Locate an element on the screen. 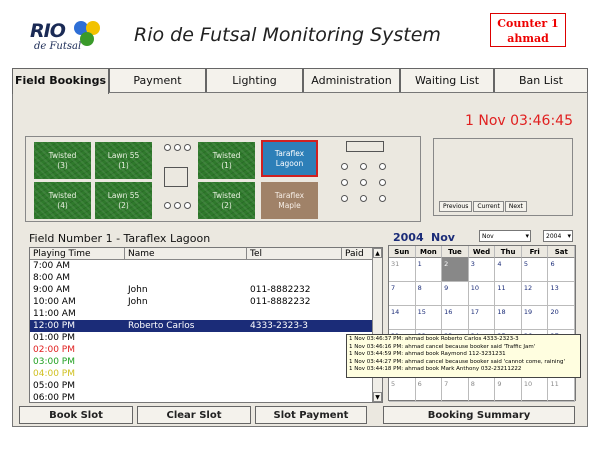 The height and width of the screenshot is (450, 600). calendar-day: 16 is located at coordinates (455, 318).